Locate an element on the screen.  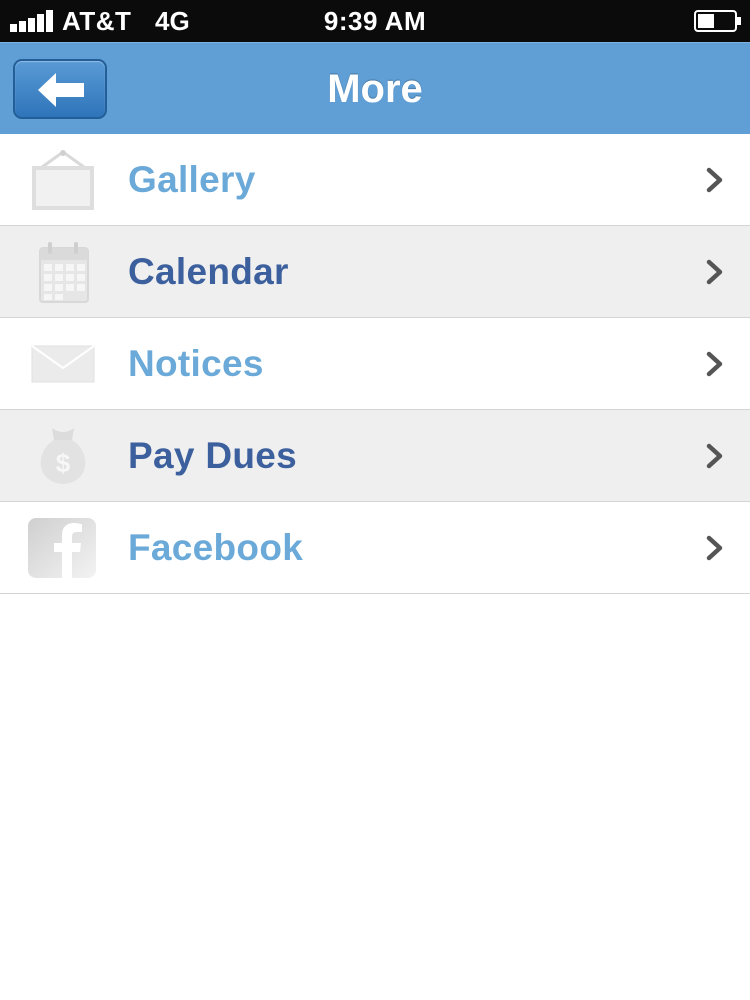
facebook-icon is located at coordinates (62, 548).